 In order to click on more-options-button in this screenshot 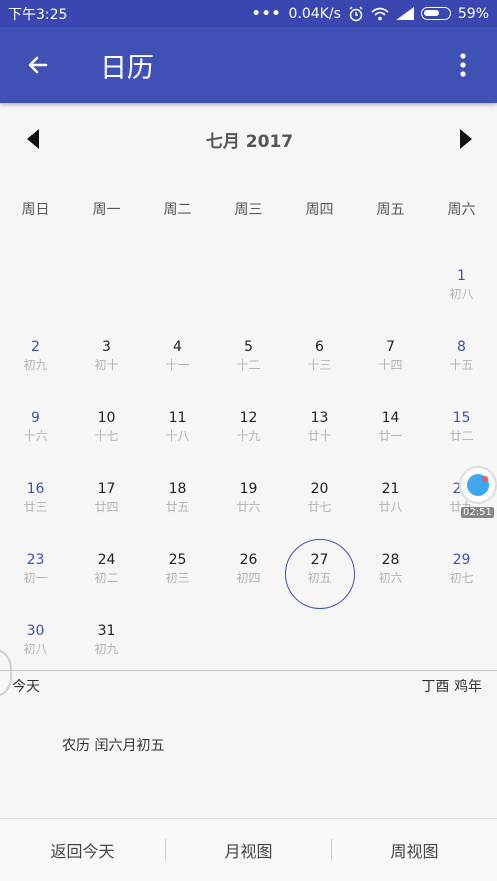, I will do `click(463, 65)`.